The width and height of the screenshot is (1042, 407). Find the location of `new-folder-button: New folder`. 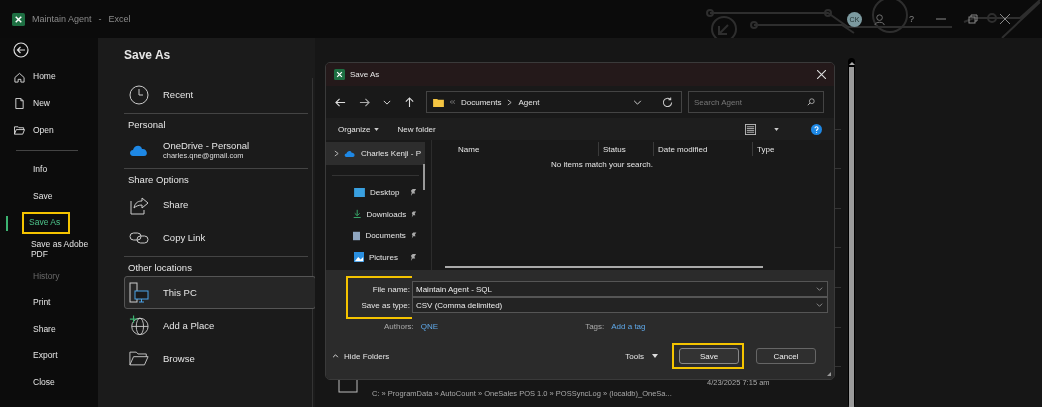

new-folder-button: New folder is located at coordinates (416, 129).